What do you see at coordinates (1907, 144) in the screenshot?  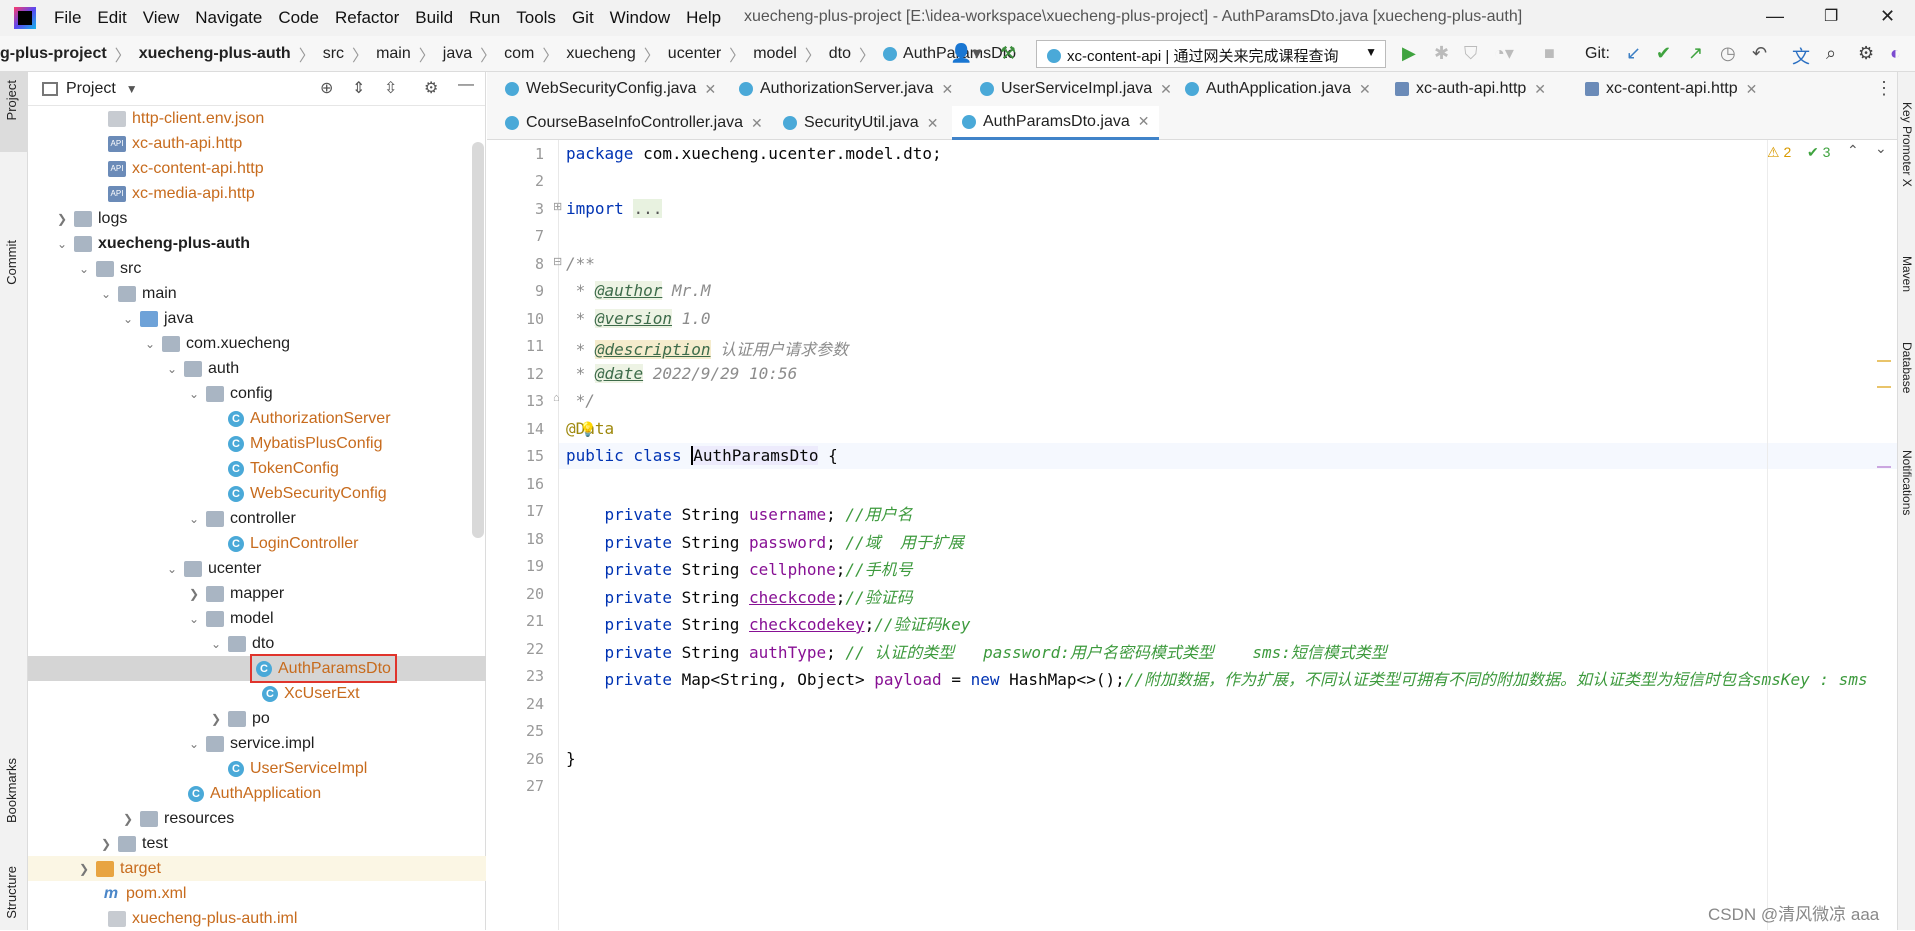 I see `stripe-key-promoter: Key Promoter X` at bounding box center [1907, 144].